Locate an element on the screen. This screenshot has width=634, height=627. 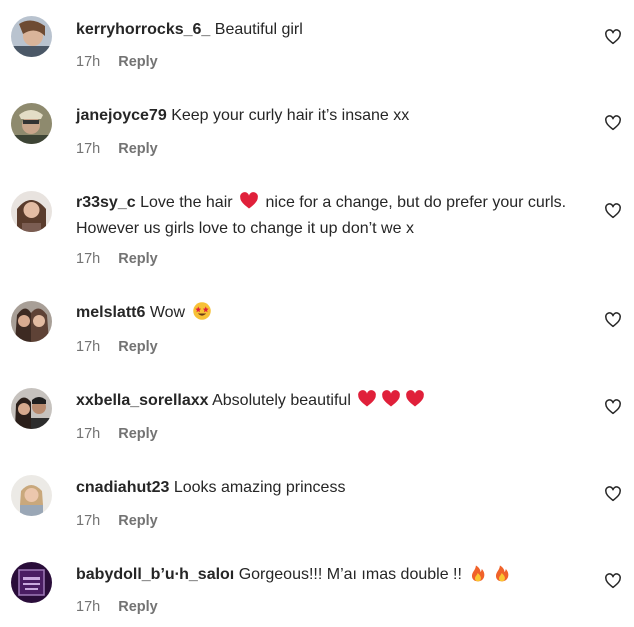
comment-text: kerryhorrocks_6_ Beautiful girl is located at coordinates (331, 30).